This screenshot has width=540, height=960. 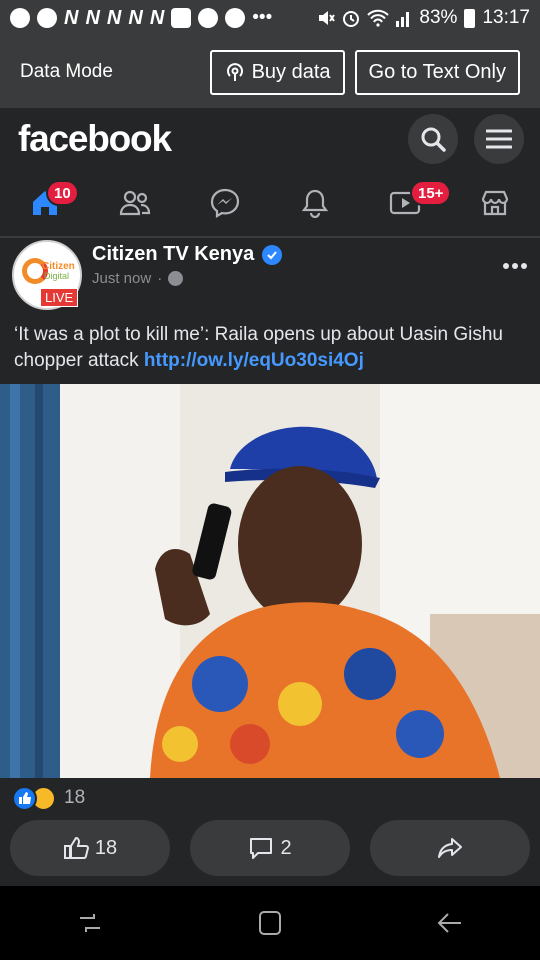 What do you see at coordinates (90, 848) in the screenshot?
I see `like-button: 18` at bounding box center [90, 848].